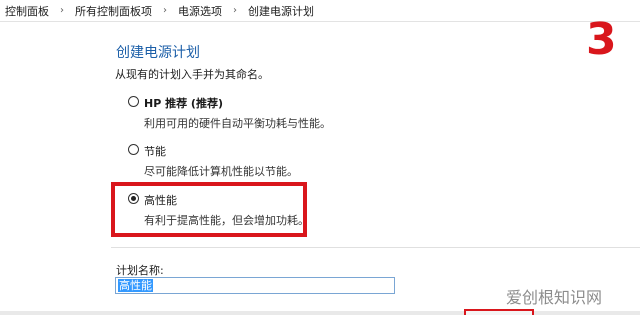 The image size is (640, 315). What do you see at coordinates (155, 151) in the screenshot?
I see `plan-label: 节能` at bounding box center [155, 151].